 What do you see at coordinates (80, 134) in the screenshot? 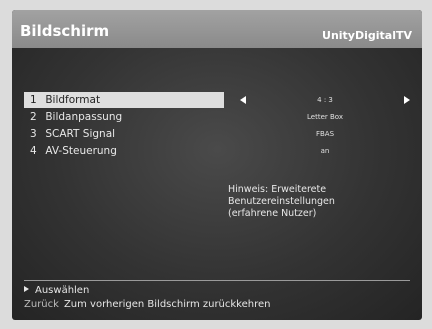
I see `menu-item-label: SCART Signal` at bounding box center [80, 134].